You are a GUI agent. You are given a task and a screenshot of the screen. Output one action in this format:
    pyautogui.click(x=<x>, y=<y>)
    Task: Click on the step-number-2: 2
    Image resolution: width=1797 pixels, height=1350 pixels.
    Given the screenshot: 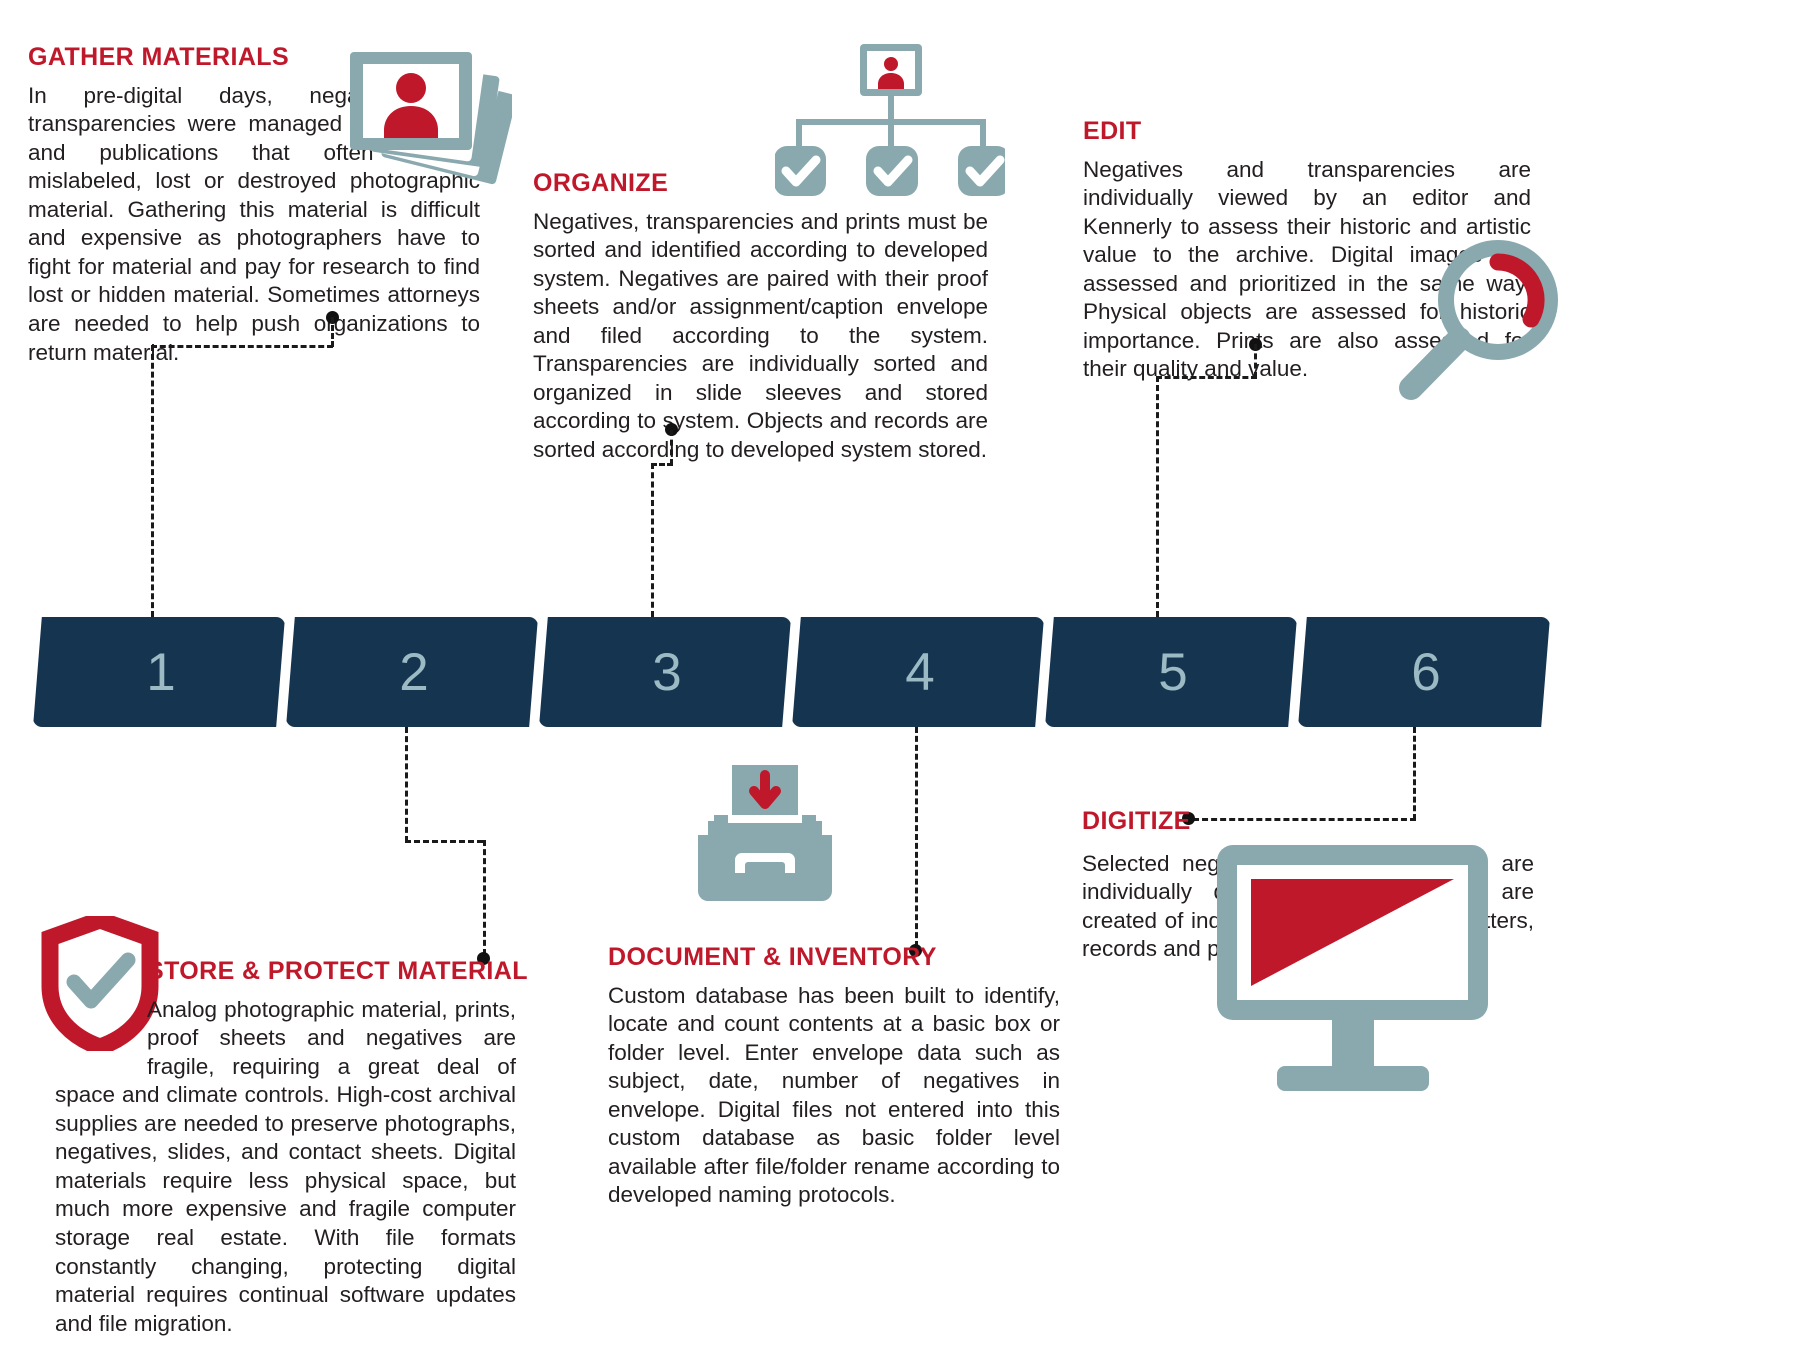 What is the action you would take?
    pyautogui.click(x=414, y=672)
    